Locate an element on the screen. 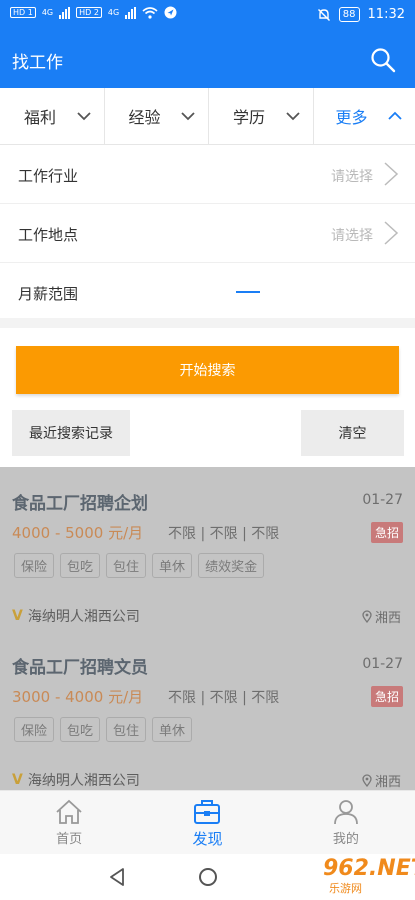  salary-range-divider is located at coordinates (248, 292).